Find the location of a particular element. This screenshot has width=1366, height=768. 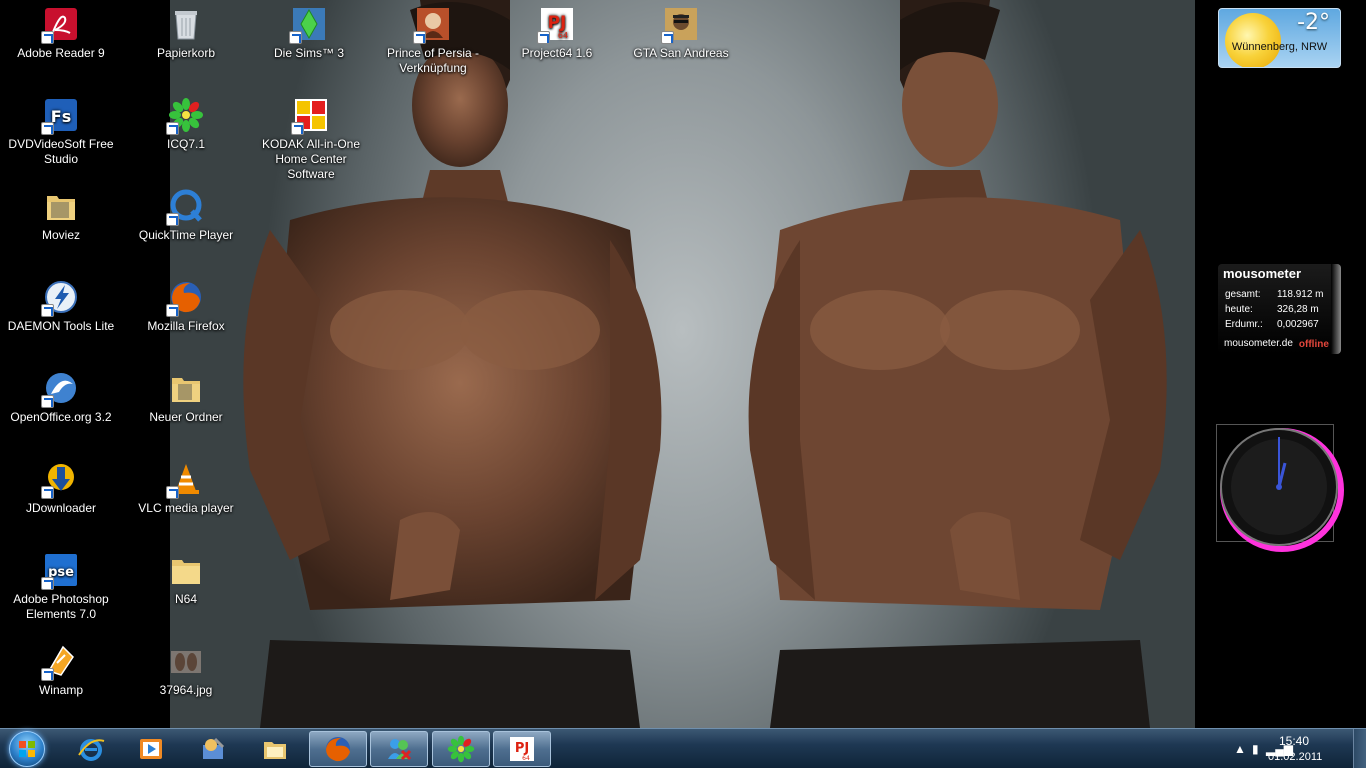

desktop-icon-vlc: VLC media player is located at coordinates (186, 488).